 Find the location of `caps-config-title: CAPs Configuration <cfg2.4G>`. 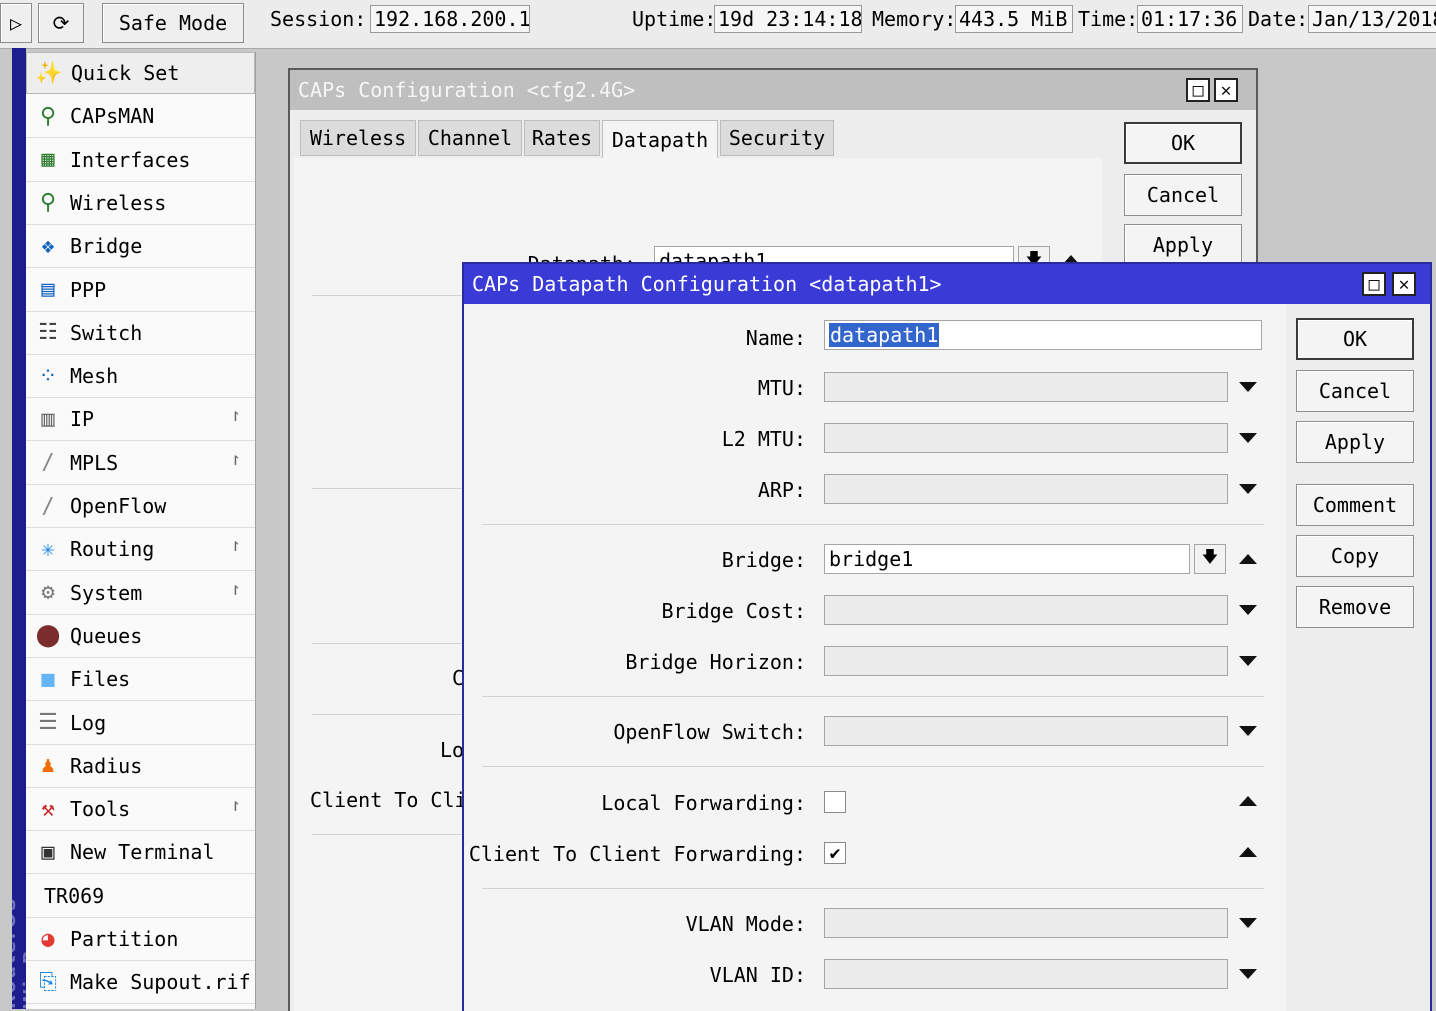

caps-config-title: CAPs Configuration <cfg2.4G> is located at coordinates (467, 90).